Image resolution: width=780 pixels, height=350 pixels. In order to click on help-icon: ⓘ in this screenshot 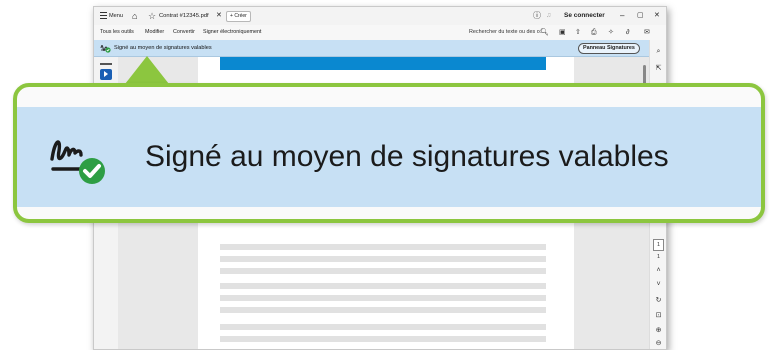, I will do `click(537, 16)`.